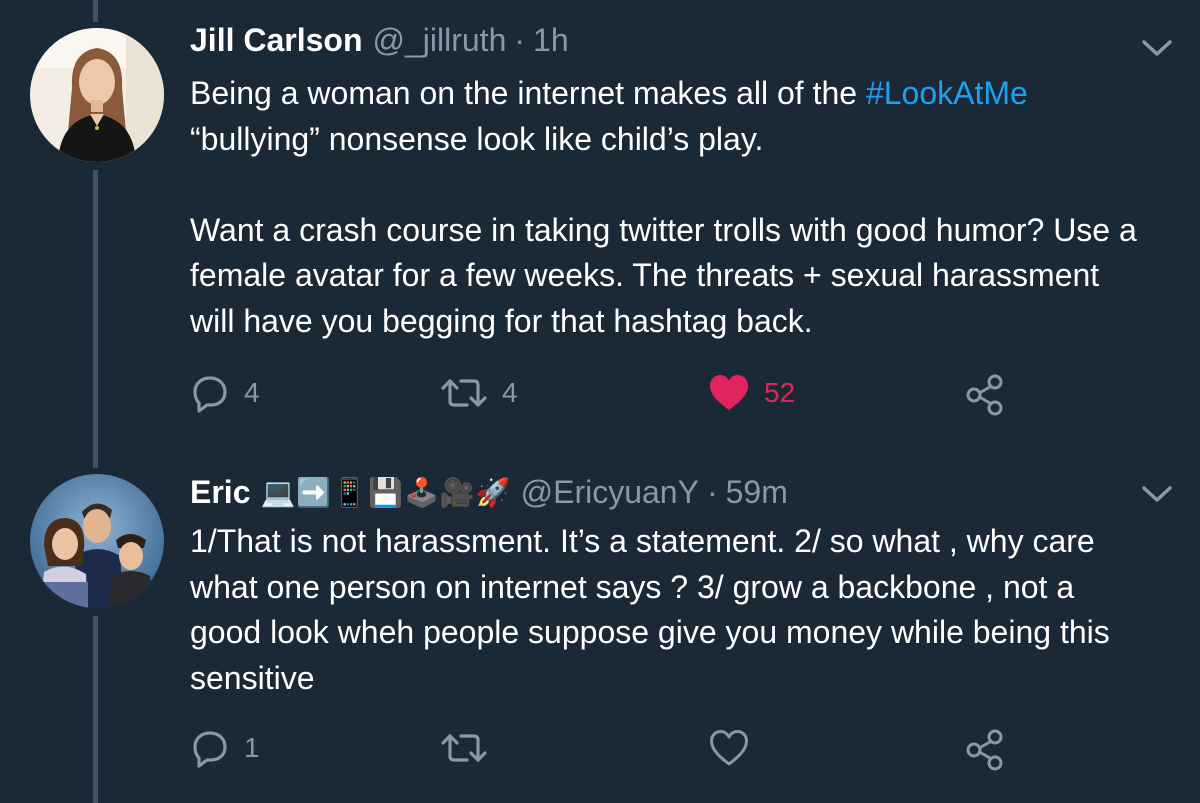 The width and height of the screenshot is (1200, 803). I want to click on laptop-emoji-icon: 💻, so click(278, 492).